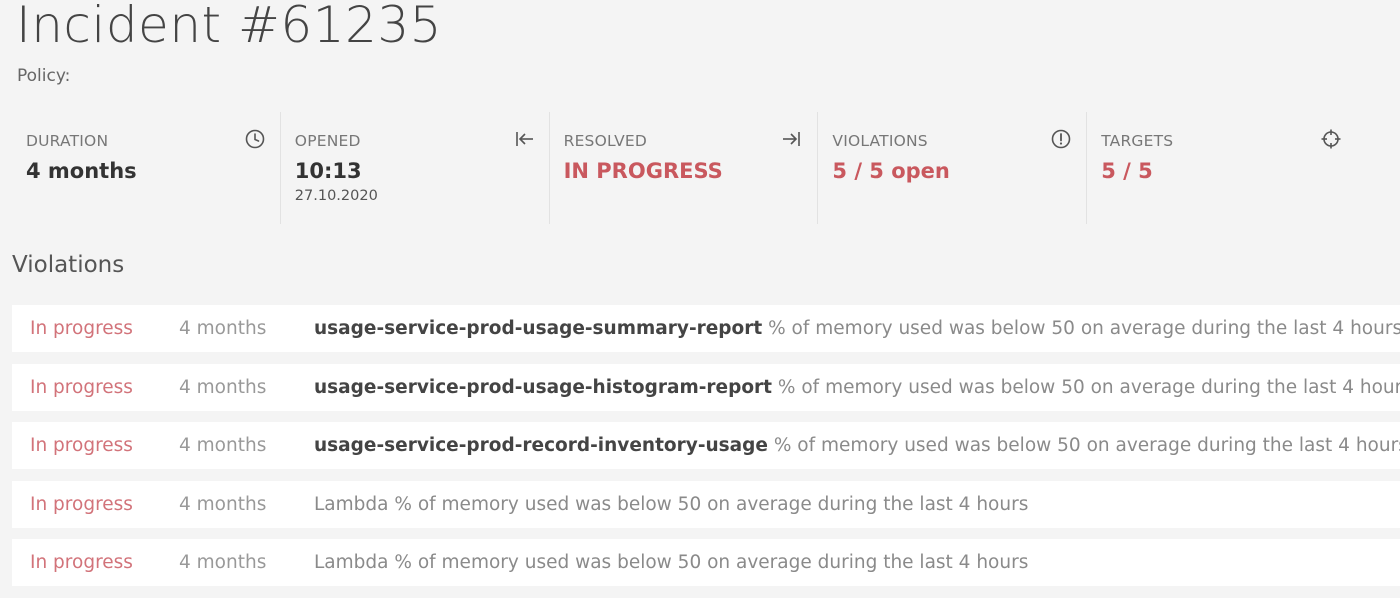  Describe the element at coordinates (255, 139) in the screenshot. I see `clock-icon` at that location.